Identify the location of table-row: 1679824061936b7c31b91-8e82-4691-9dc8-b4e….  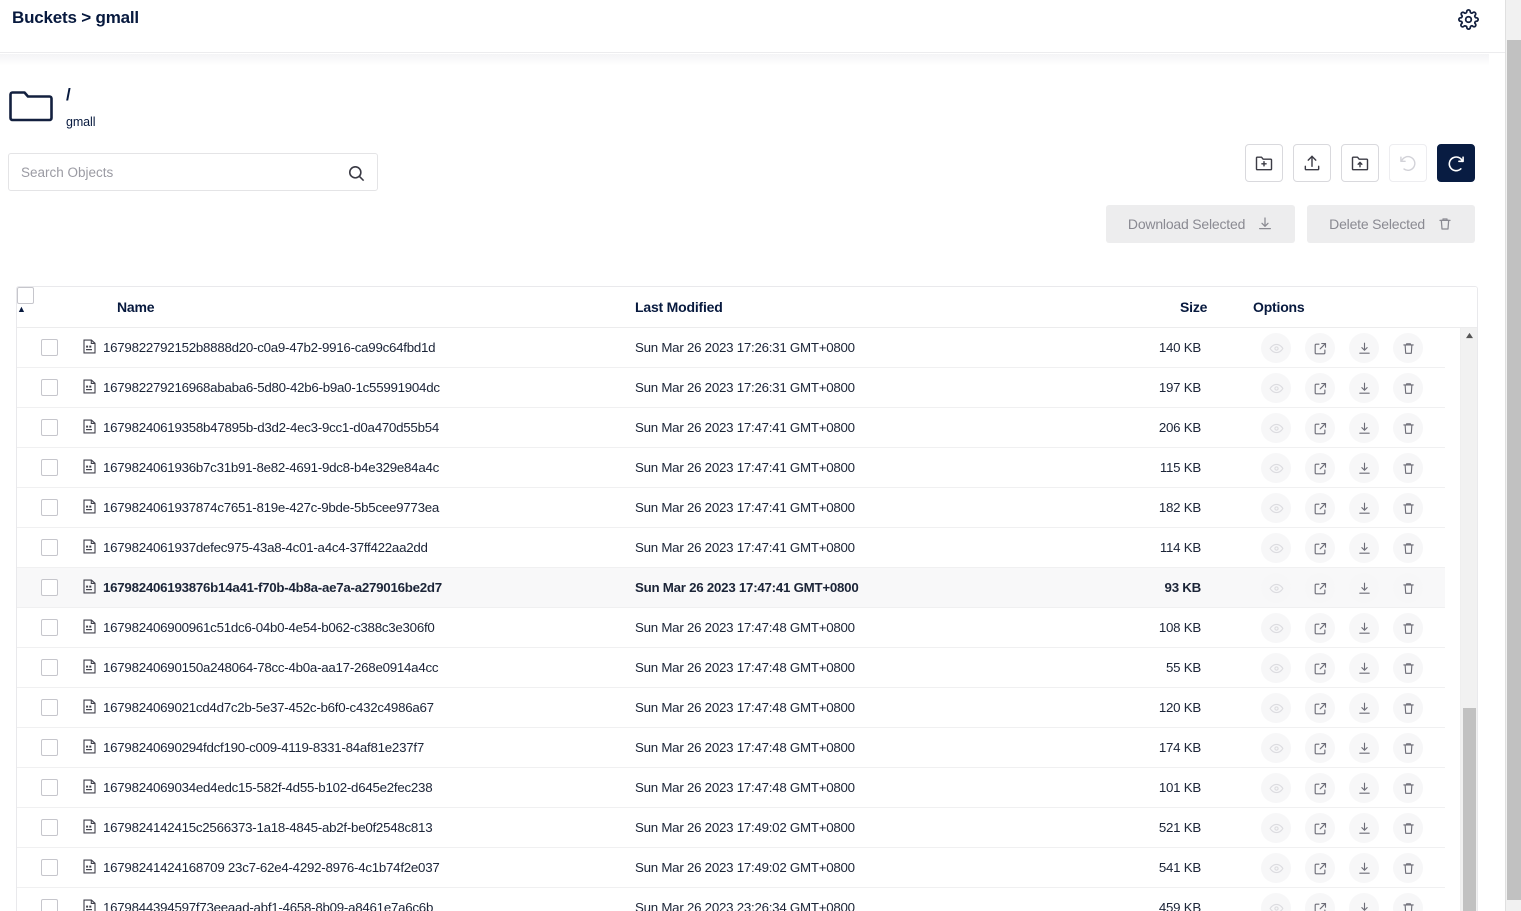
(731, 468).